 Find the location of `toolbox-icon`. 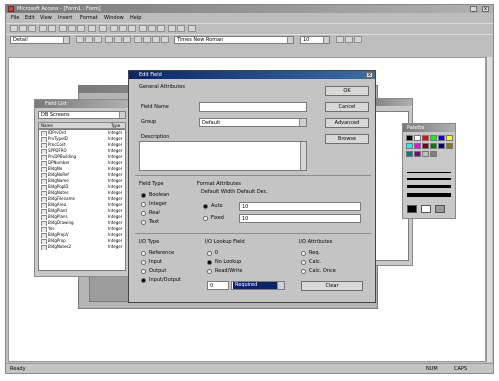

toolbox-icon is located at coordinates (123, 28).